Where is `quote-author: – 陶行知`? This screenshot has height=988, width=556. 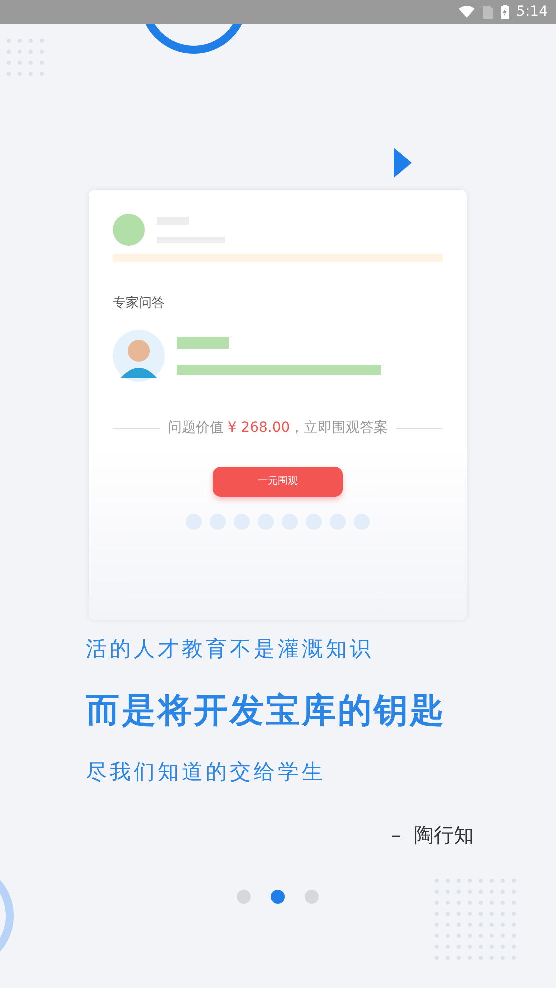
quote-author: – 陶行知 is located at coordinates (432, 835).